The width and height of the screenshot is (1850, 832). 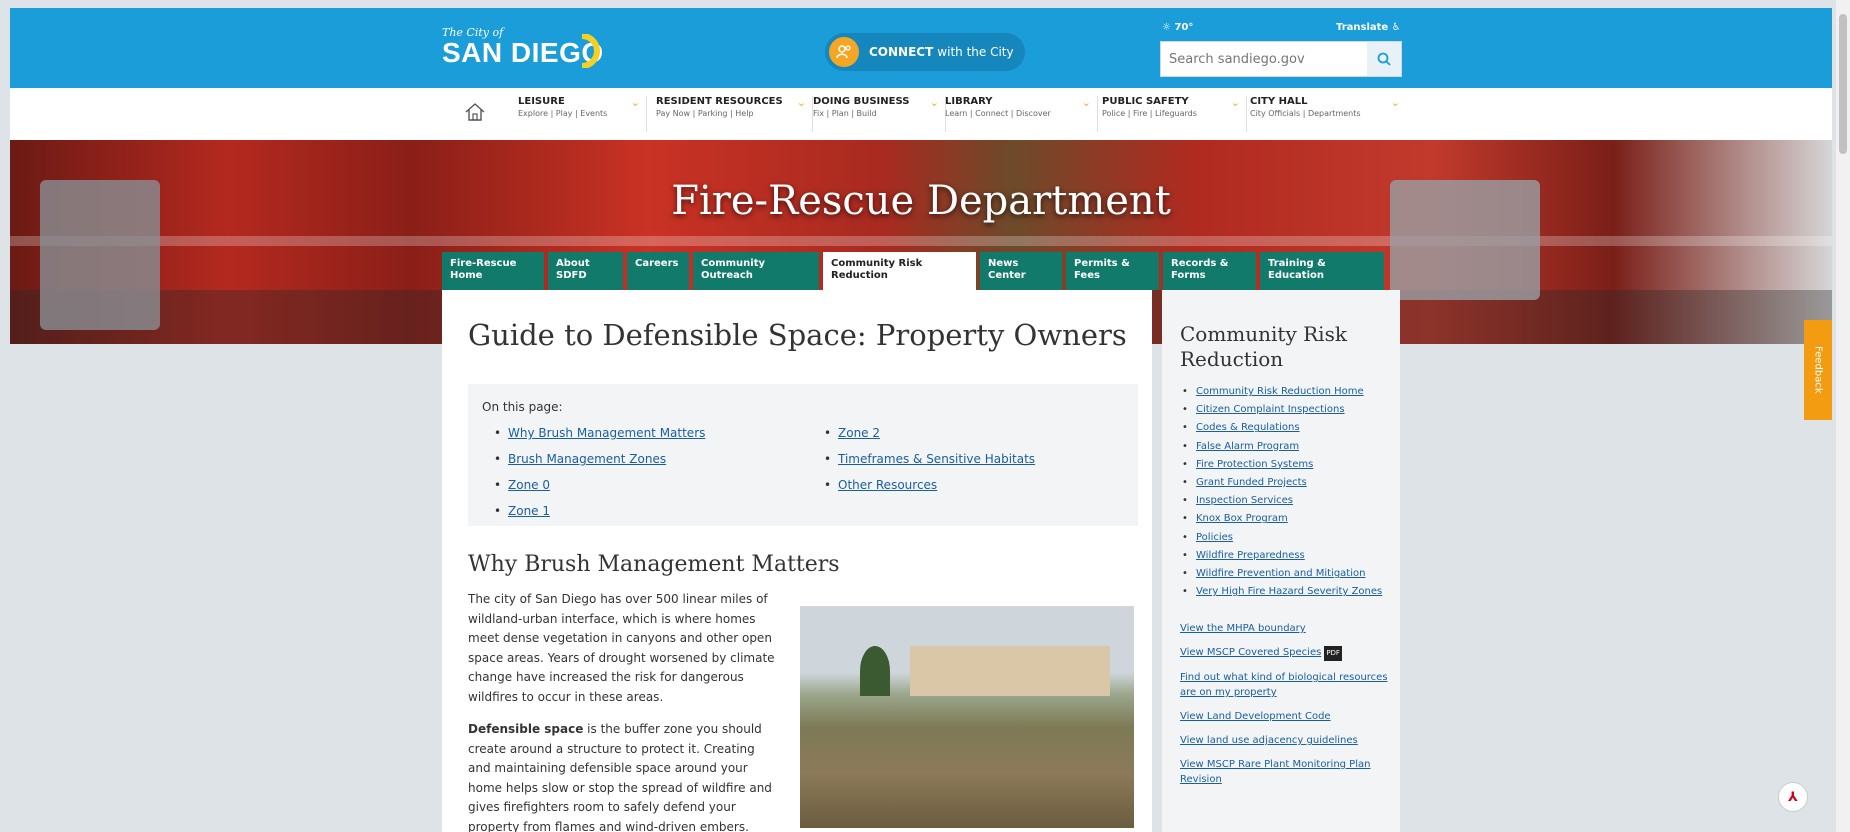 I want to click on tab-label-line2: Fees, so click(x=1087, y=275).